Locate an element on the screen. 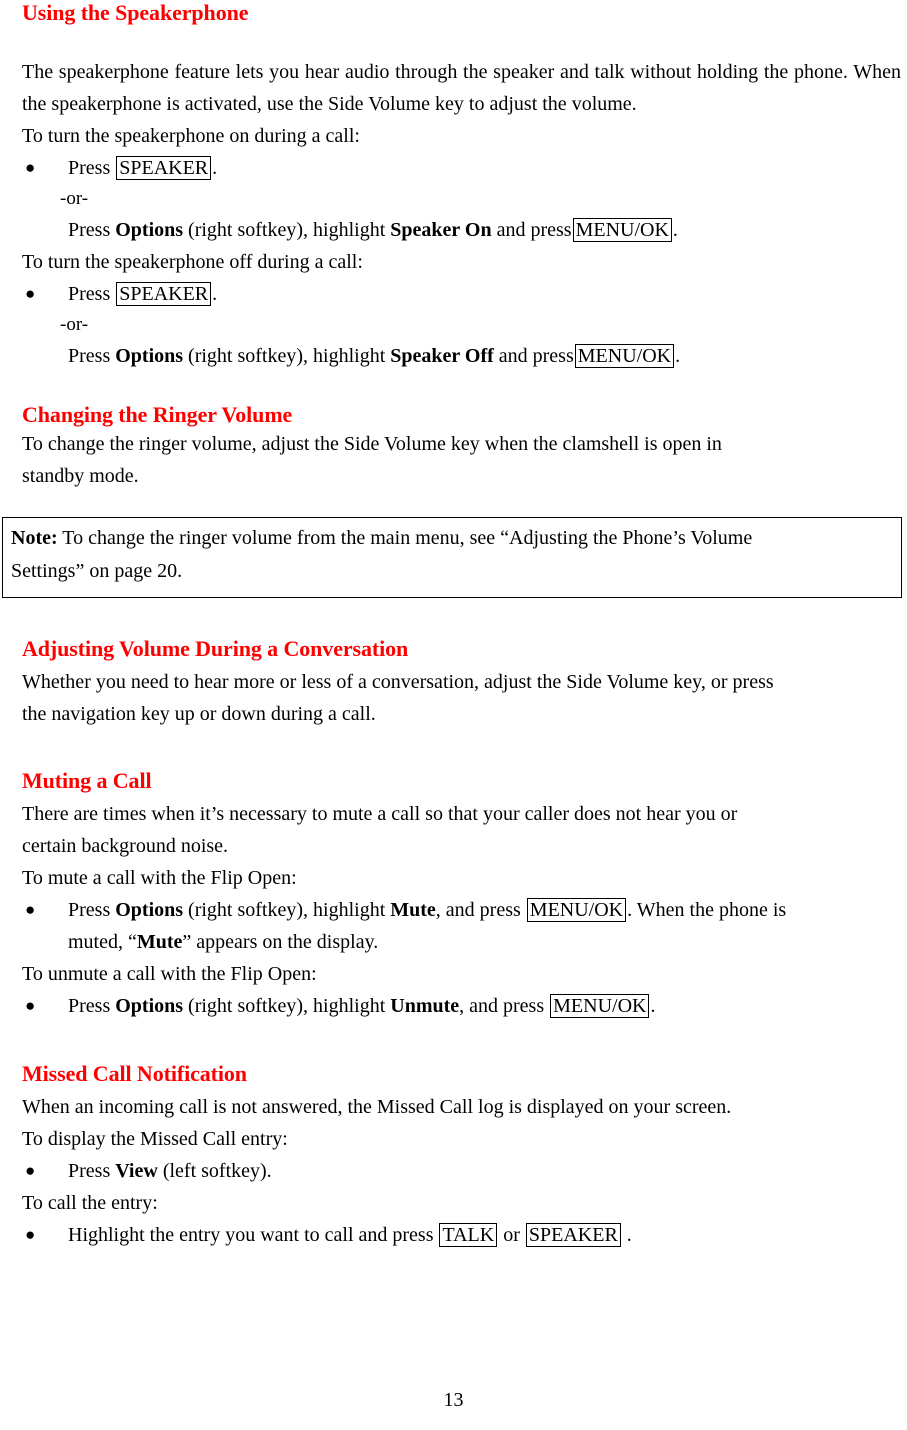  muting-intro-line-2: certain background noise. is located at coordinates (125, 846).